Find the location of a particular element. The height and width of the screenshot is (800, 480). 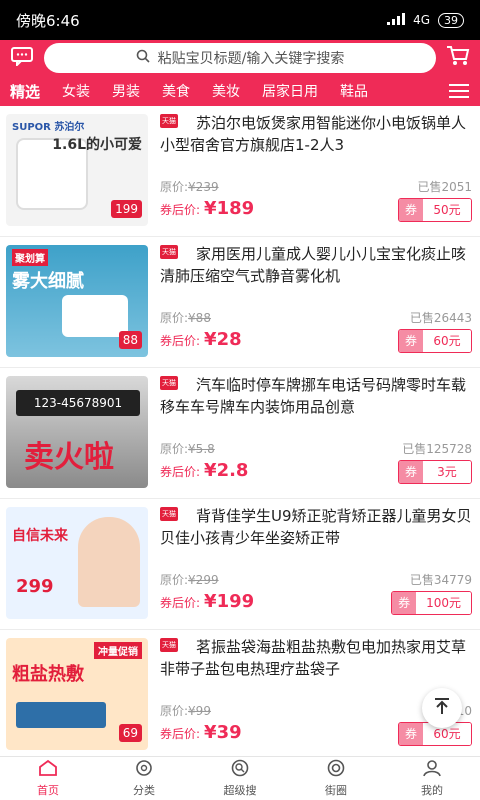

image-caption: SUPOR 苏泊尔 is located at coordinates (48, 127).